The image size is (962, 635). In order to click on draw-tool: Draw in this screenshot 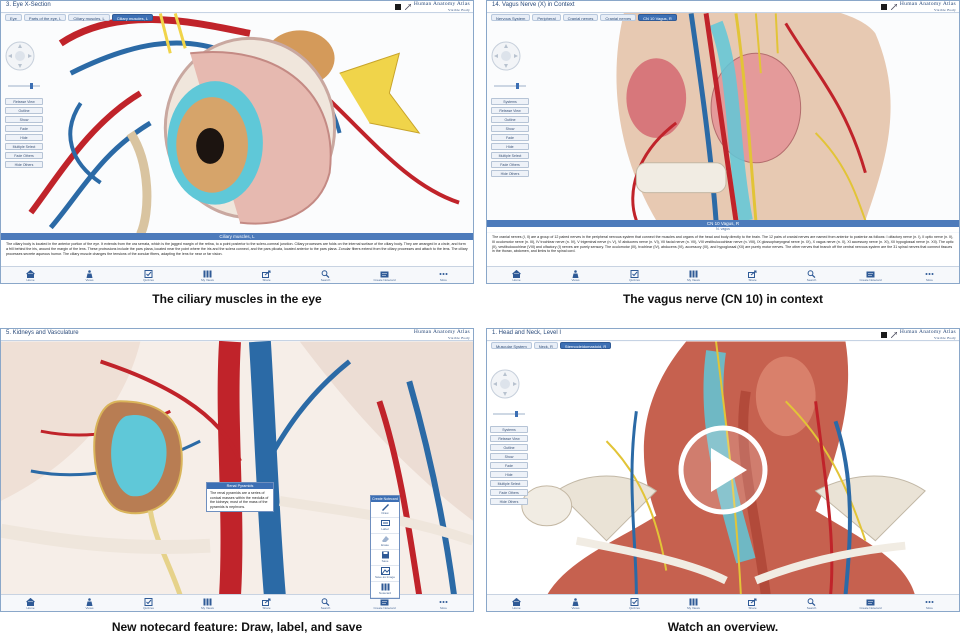, I will do `click(385, 510)`.